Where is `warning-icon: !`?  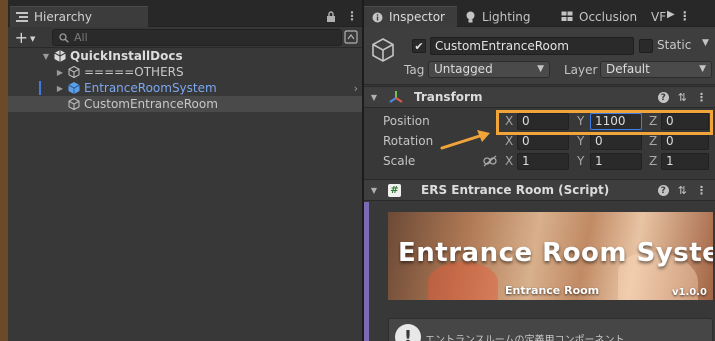
warning-icon: ! is located at coordinates (408, 332).